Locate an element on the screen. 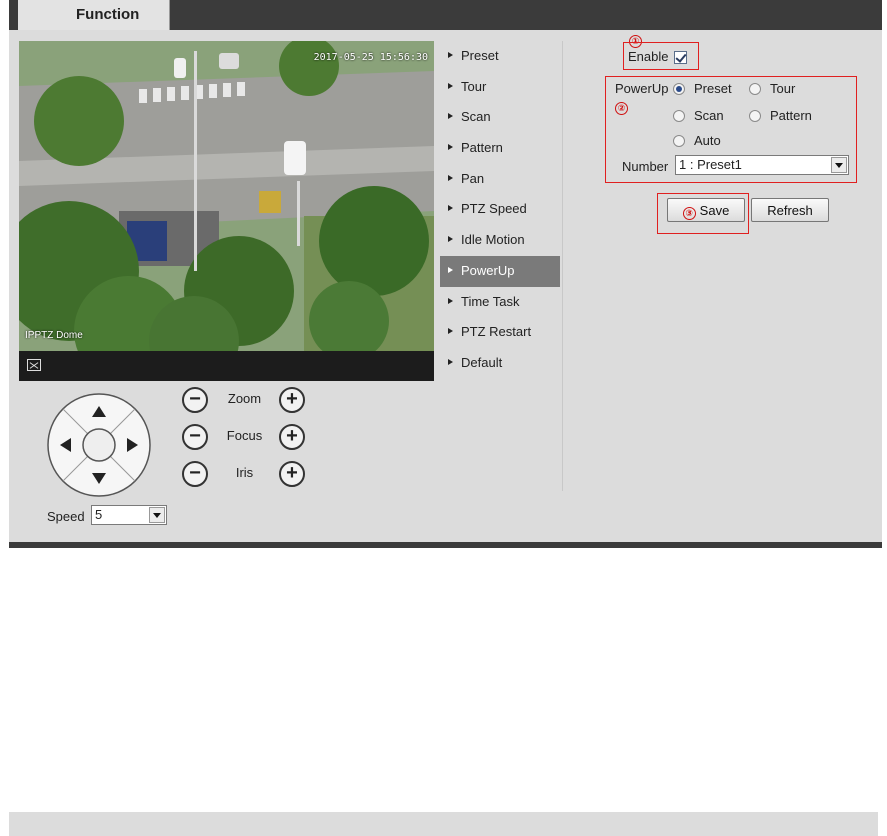  menu-item-label: Scan is located at coordinates (476, 117).